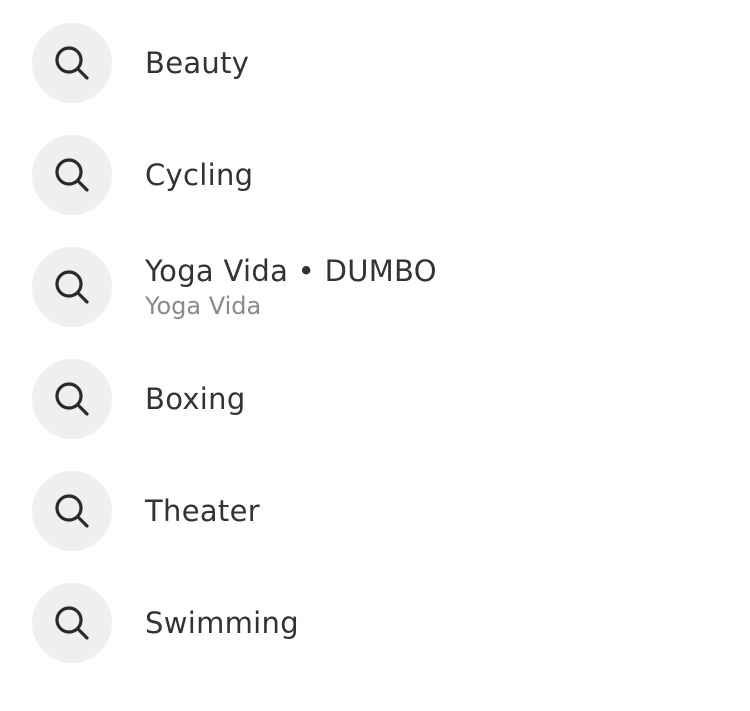 Image resolution: width=750 pixels, height=711 pixels. I want to click on suggestion-title: Boxing, so click(195, 399).